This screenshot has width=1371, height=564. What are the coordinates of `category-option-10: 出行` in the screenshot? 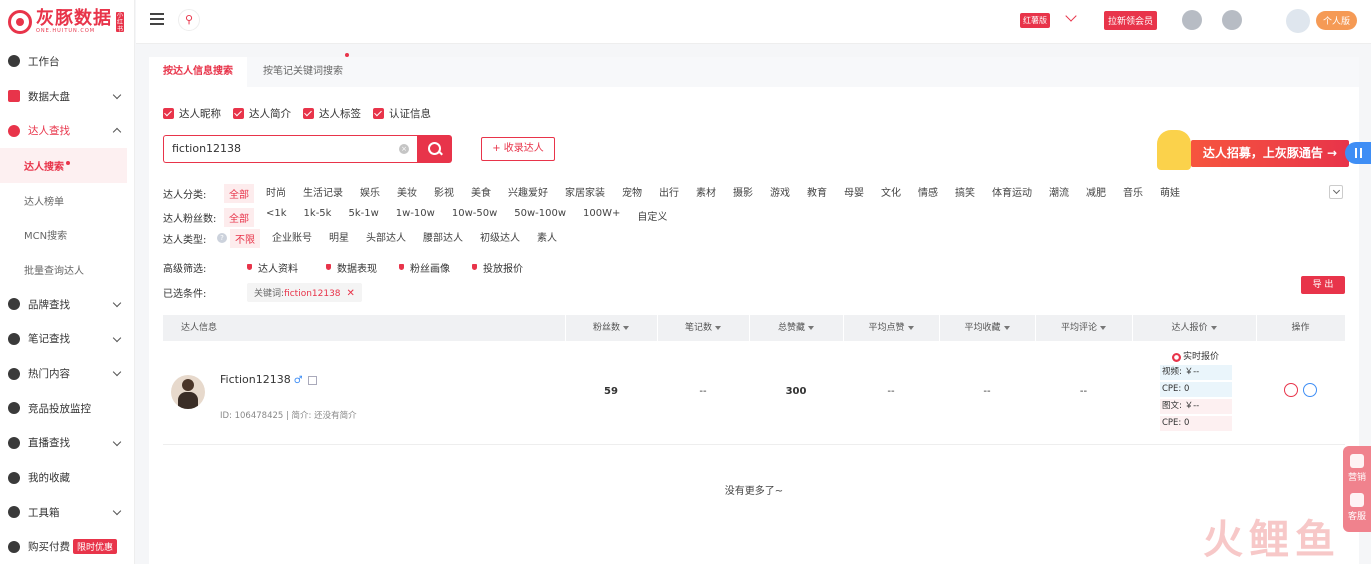 It's located at (669, 193).